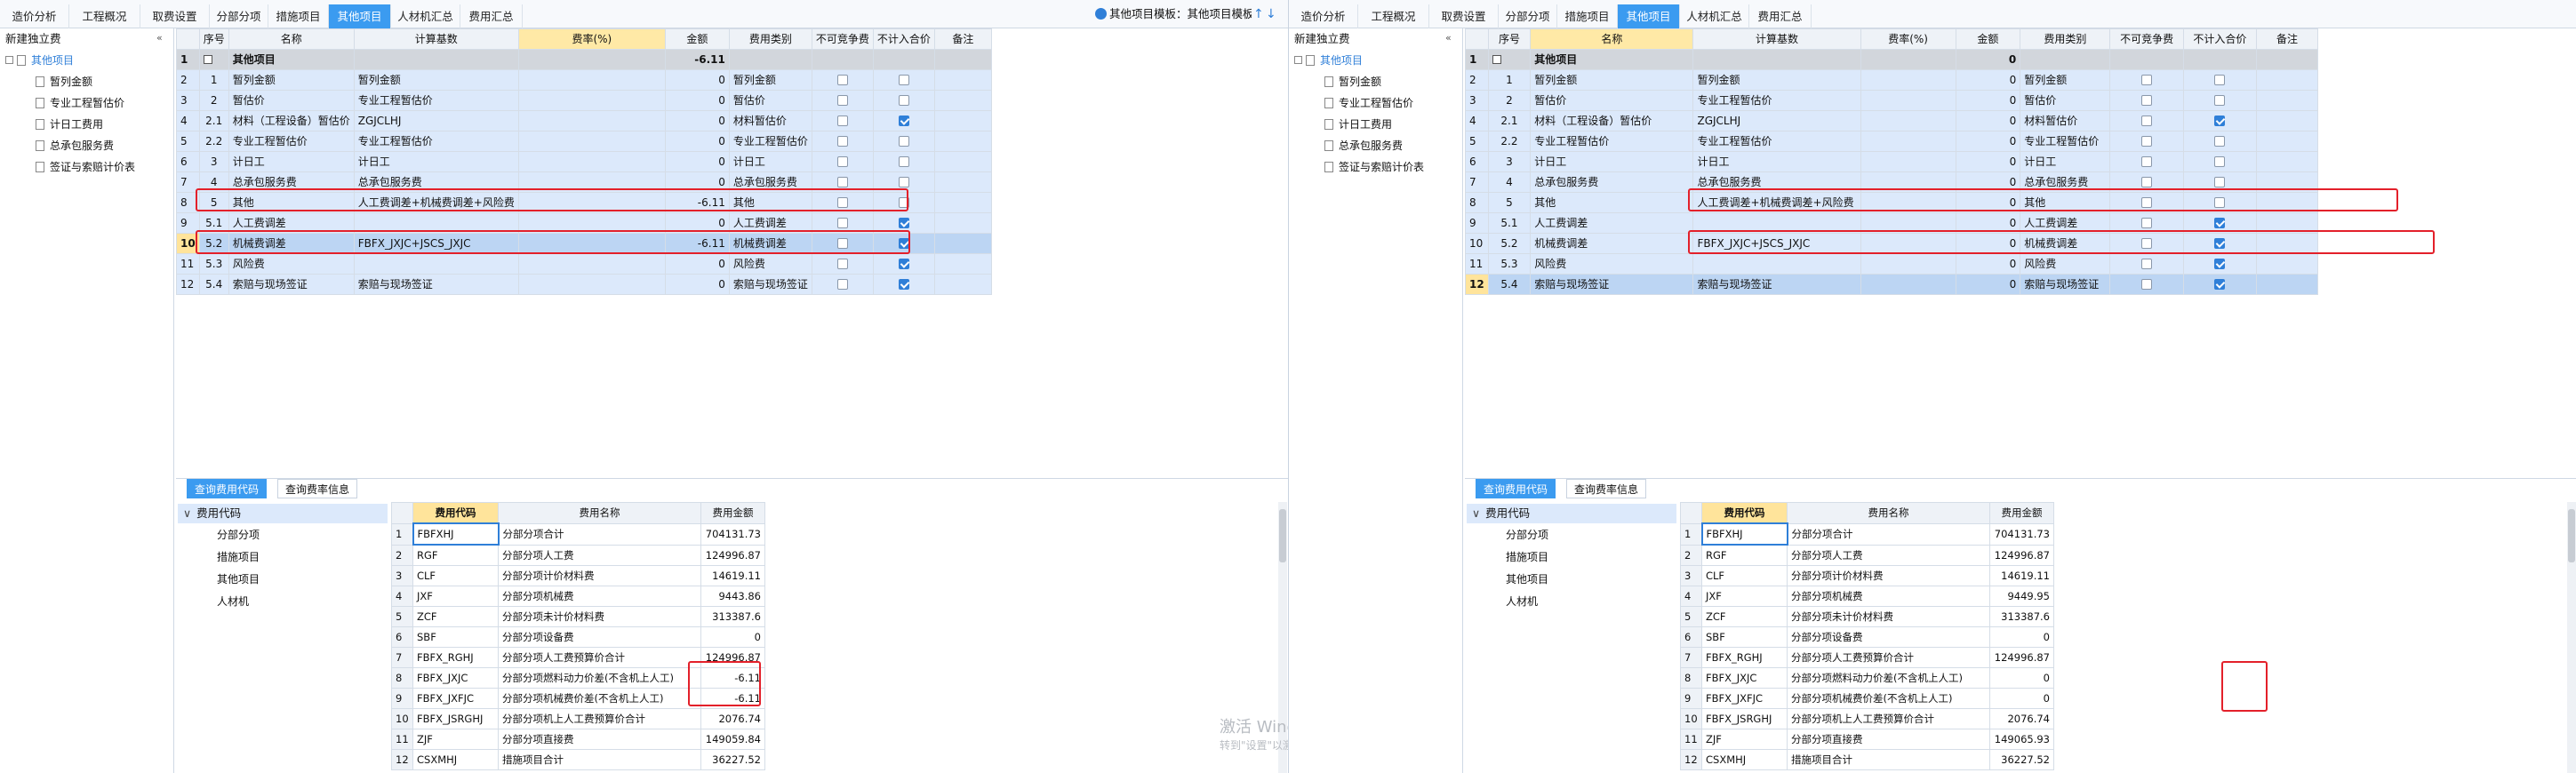 The width and height of the screenshot is (2576, 773). I want to click on code-row: 6 SBF 分部分项设备费 0, so click(578, 637).